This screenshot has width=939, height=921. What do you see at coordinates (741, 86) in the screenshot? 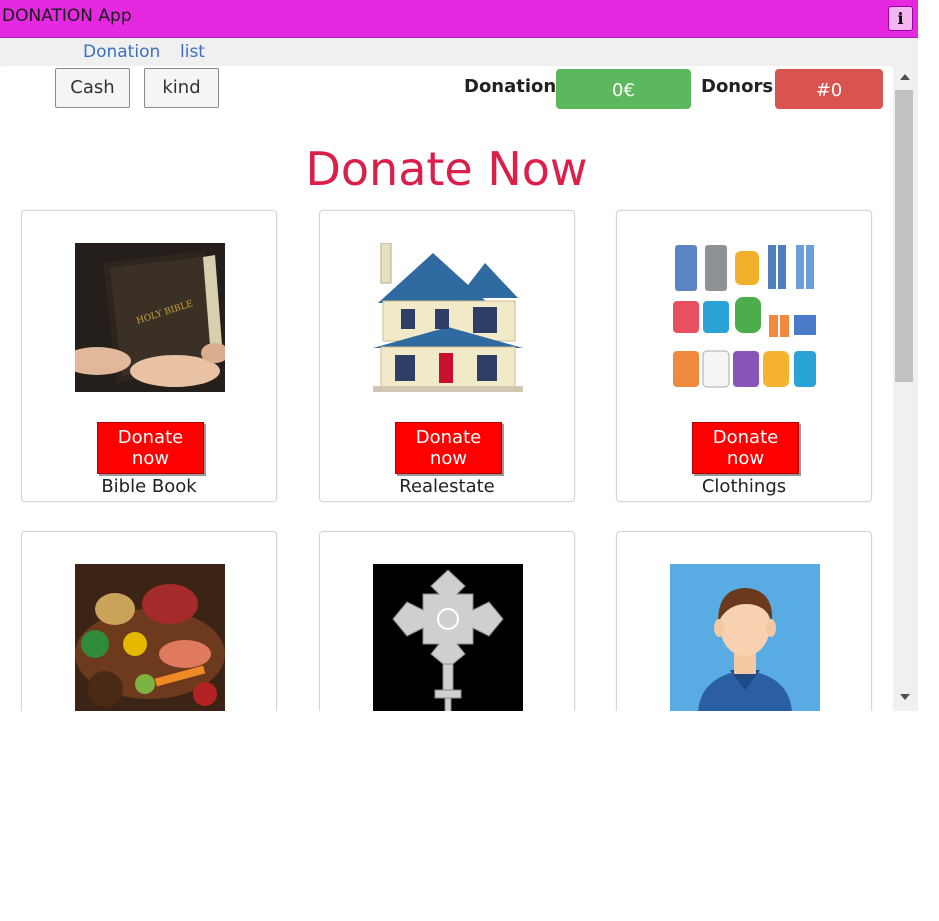
I see `donors-label: Donors:` at bounding box center [741, 86].